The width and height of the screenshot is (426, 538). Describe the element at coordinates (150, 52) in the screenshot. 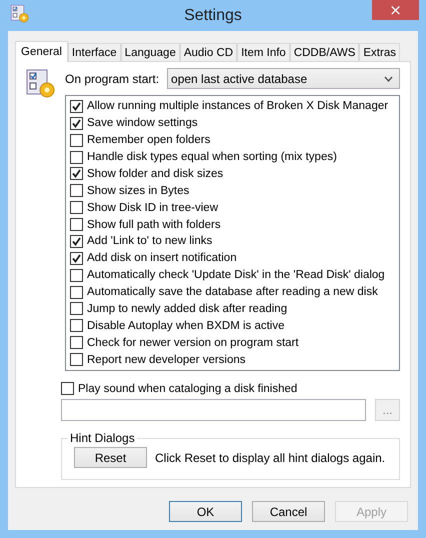

I see `tab: Language` at that location.